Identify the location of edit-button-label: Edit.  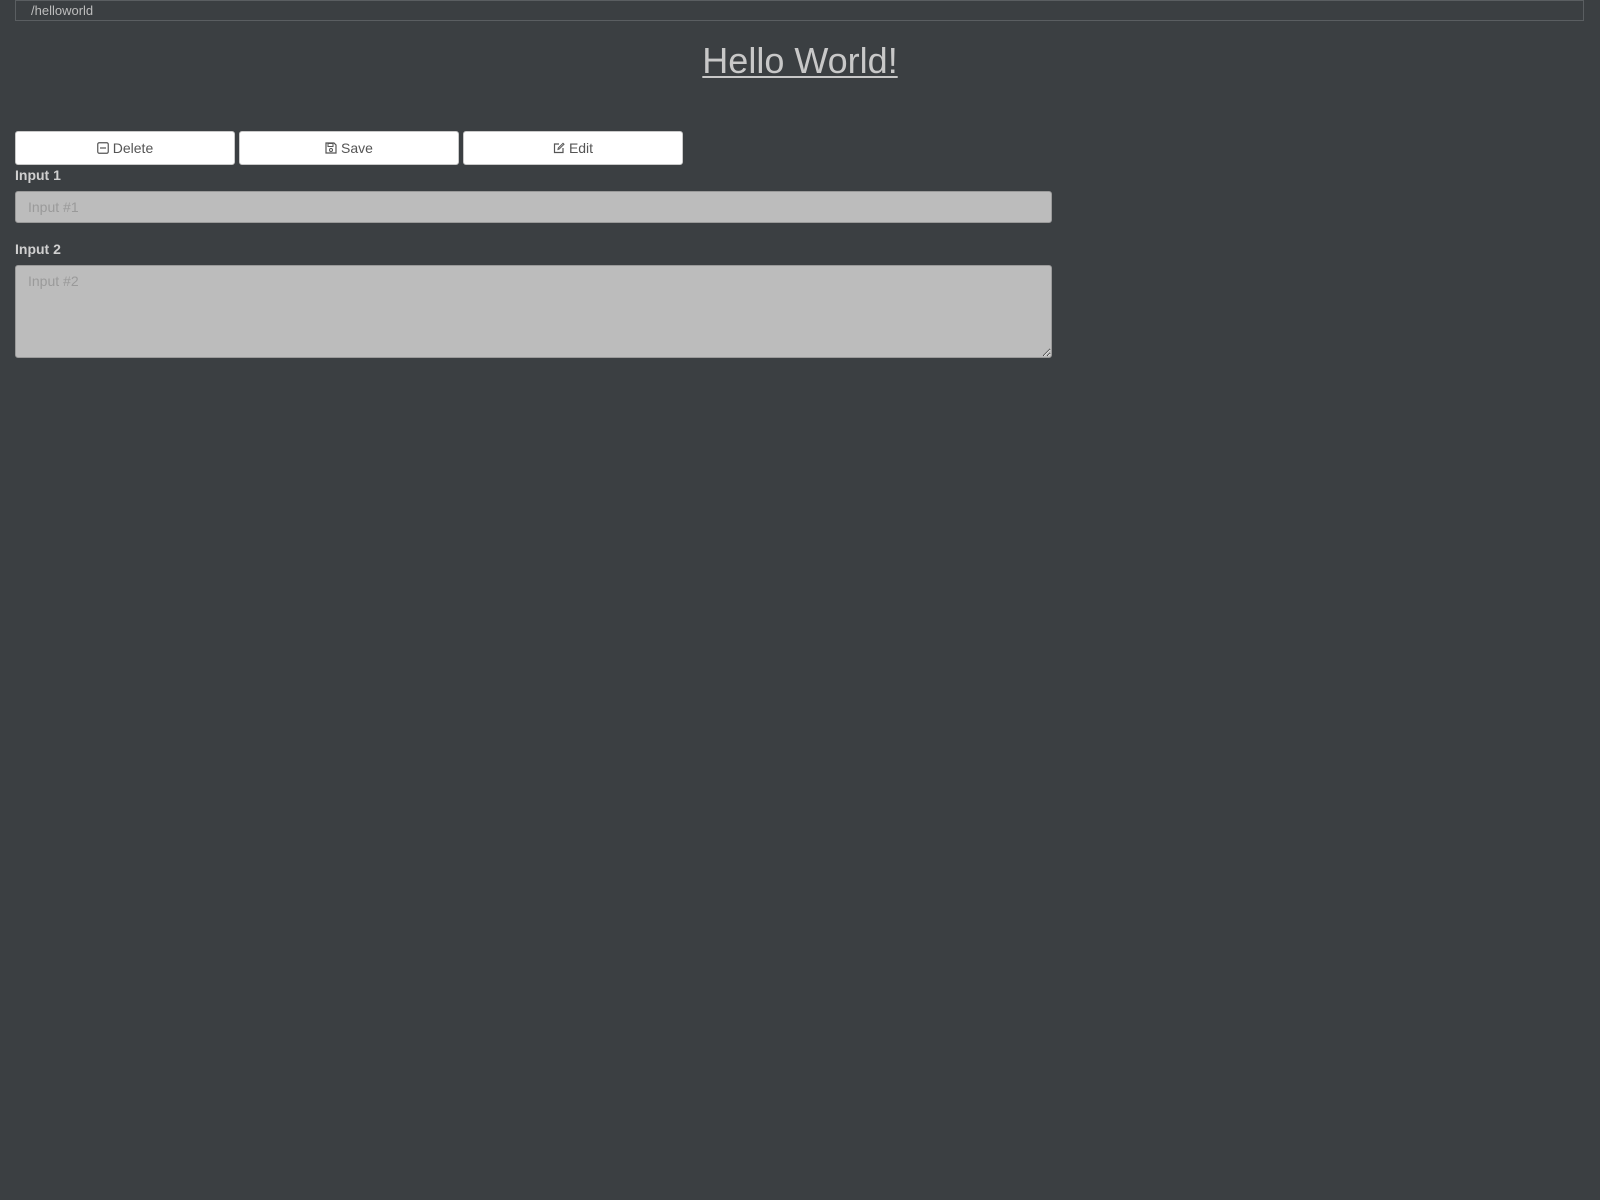
(581, 148).